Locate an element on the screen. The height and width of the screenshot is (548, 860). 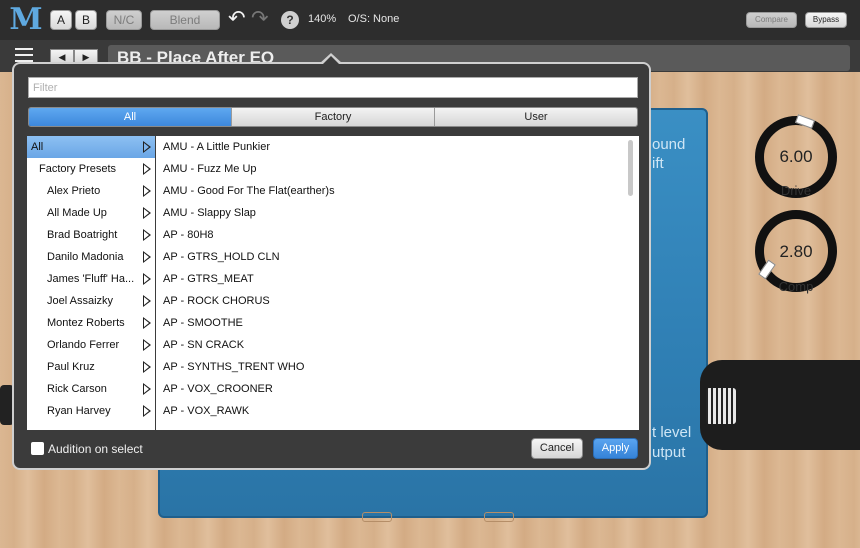
b-button: B is located at coordinates (86, 20).